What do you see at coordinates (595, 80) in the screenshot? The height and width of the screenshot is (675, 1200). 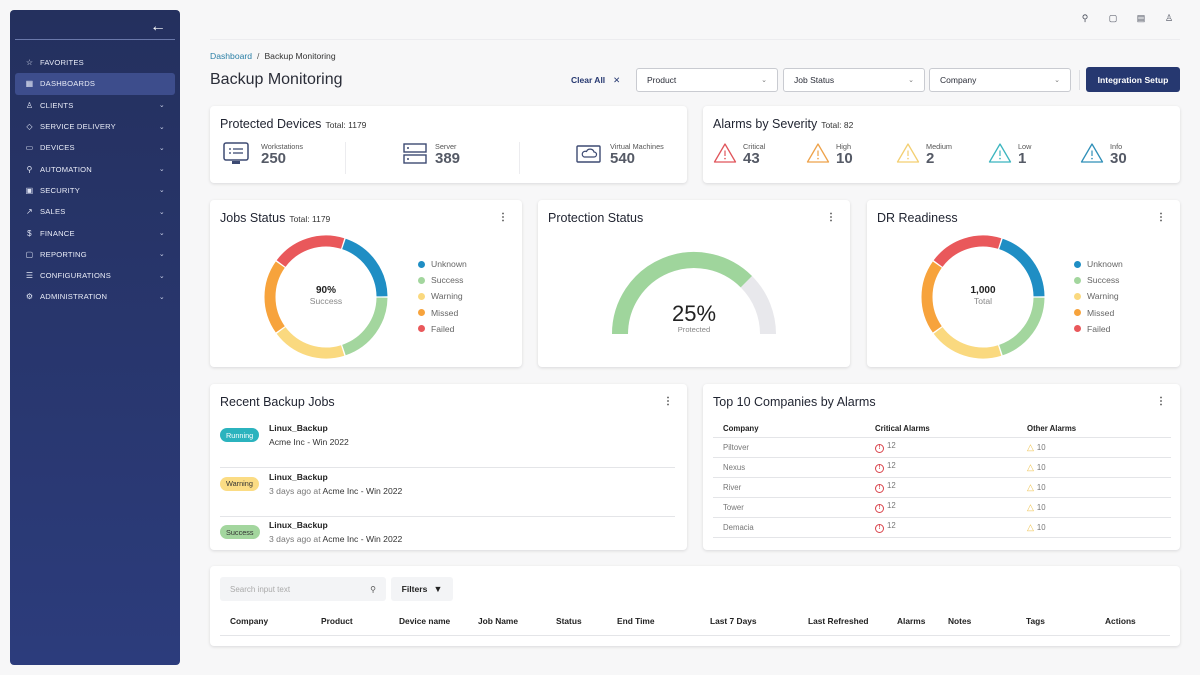 I see `clear-all-button: Clear All ✕` at bounding box center [595, 80].